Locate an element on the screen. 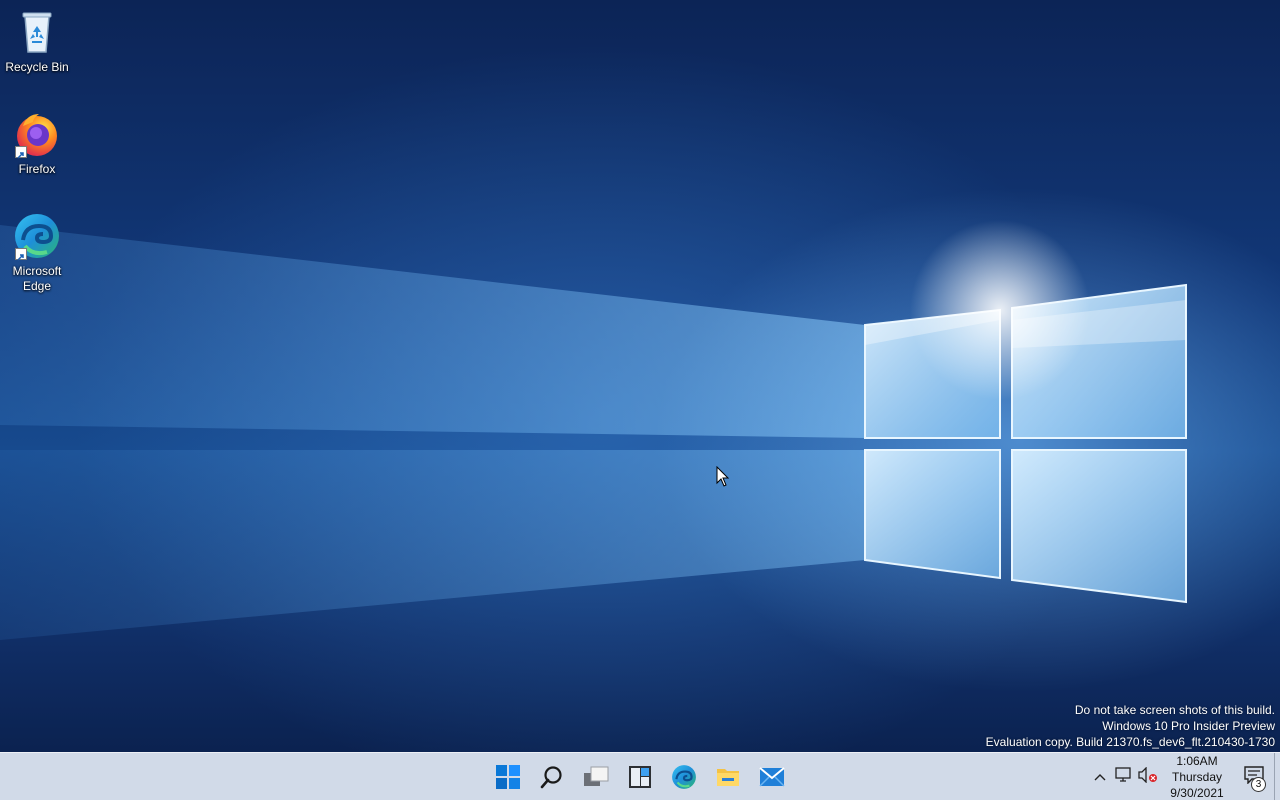 The width and height of the screenshot is (1280, 800). search-button is located at coordinates (552, 777).